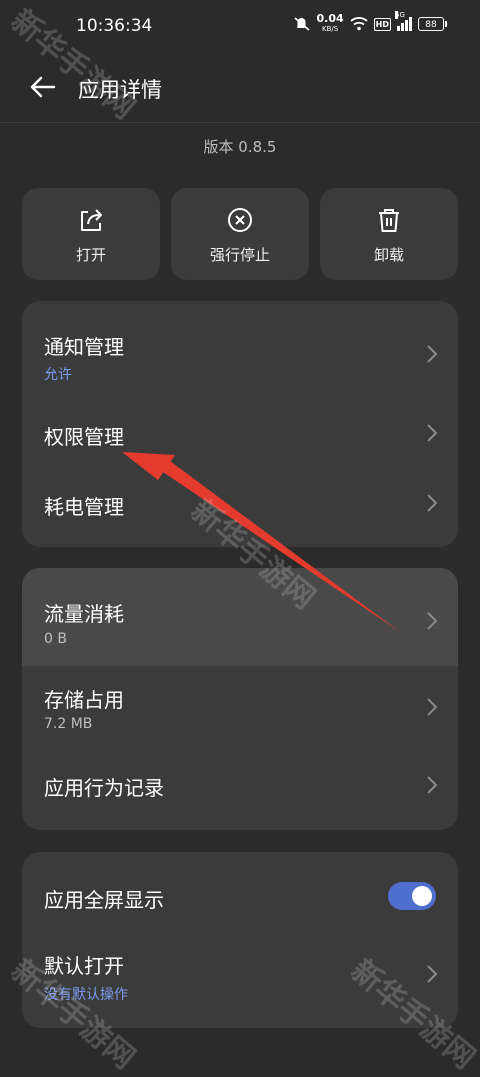 The image size is (480, 1077). What do you see at coordinates (55, 639) in the screenshot?
I see `data-usage-value: 0 B` at bounding box center [55, 639].